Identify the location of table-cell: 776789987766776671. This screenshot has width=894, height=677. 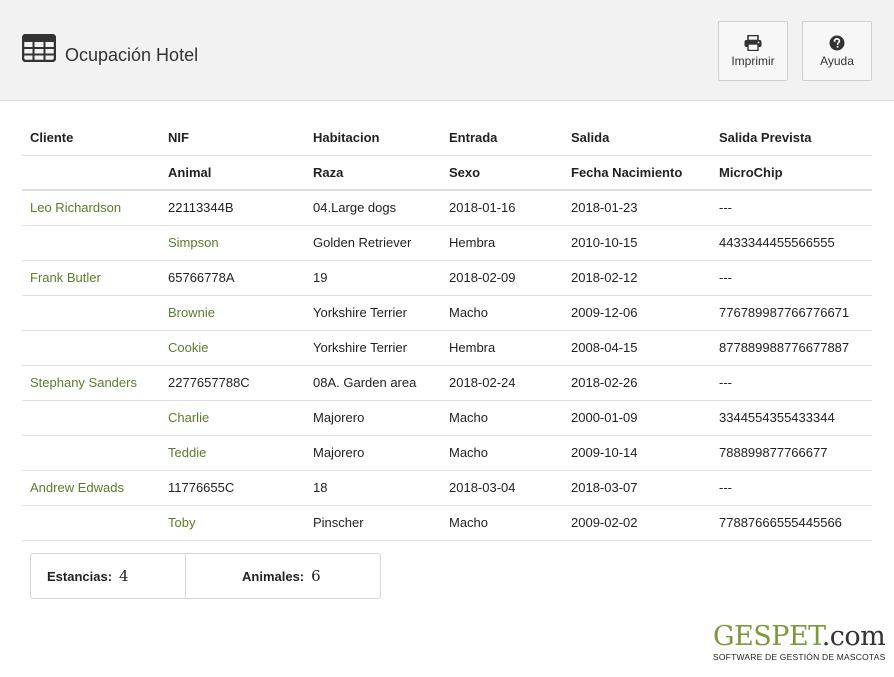
(791, 313).